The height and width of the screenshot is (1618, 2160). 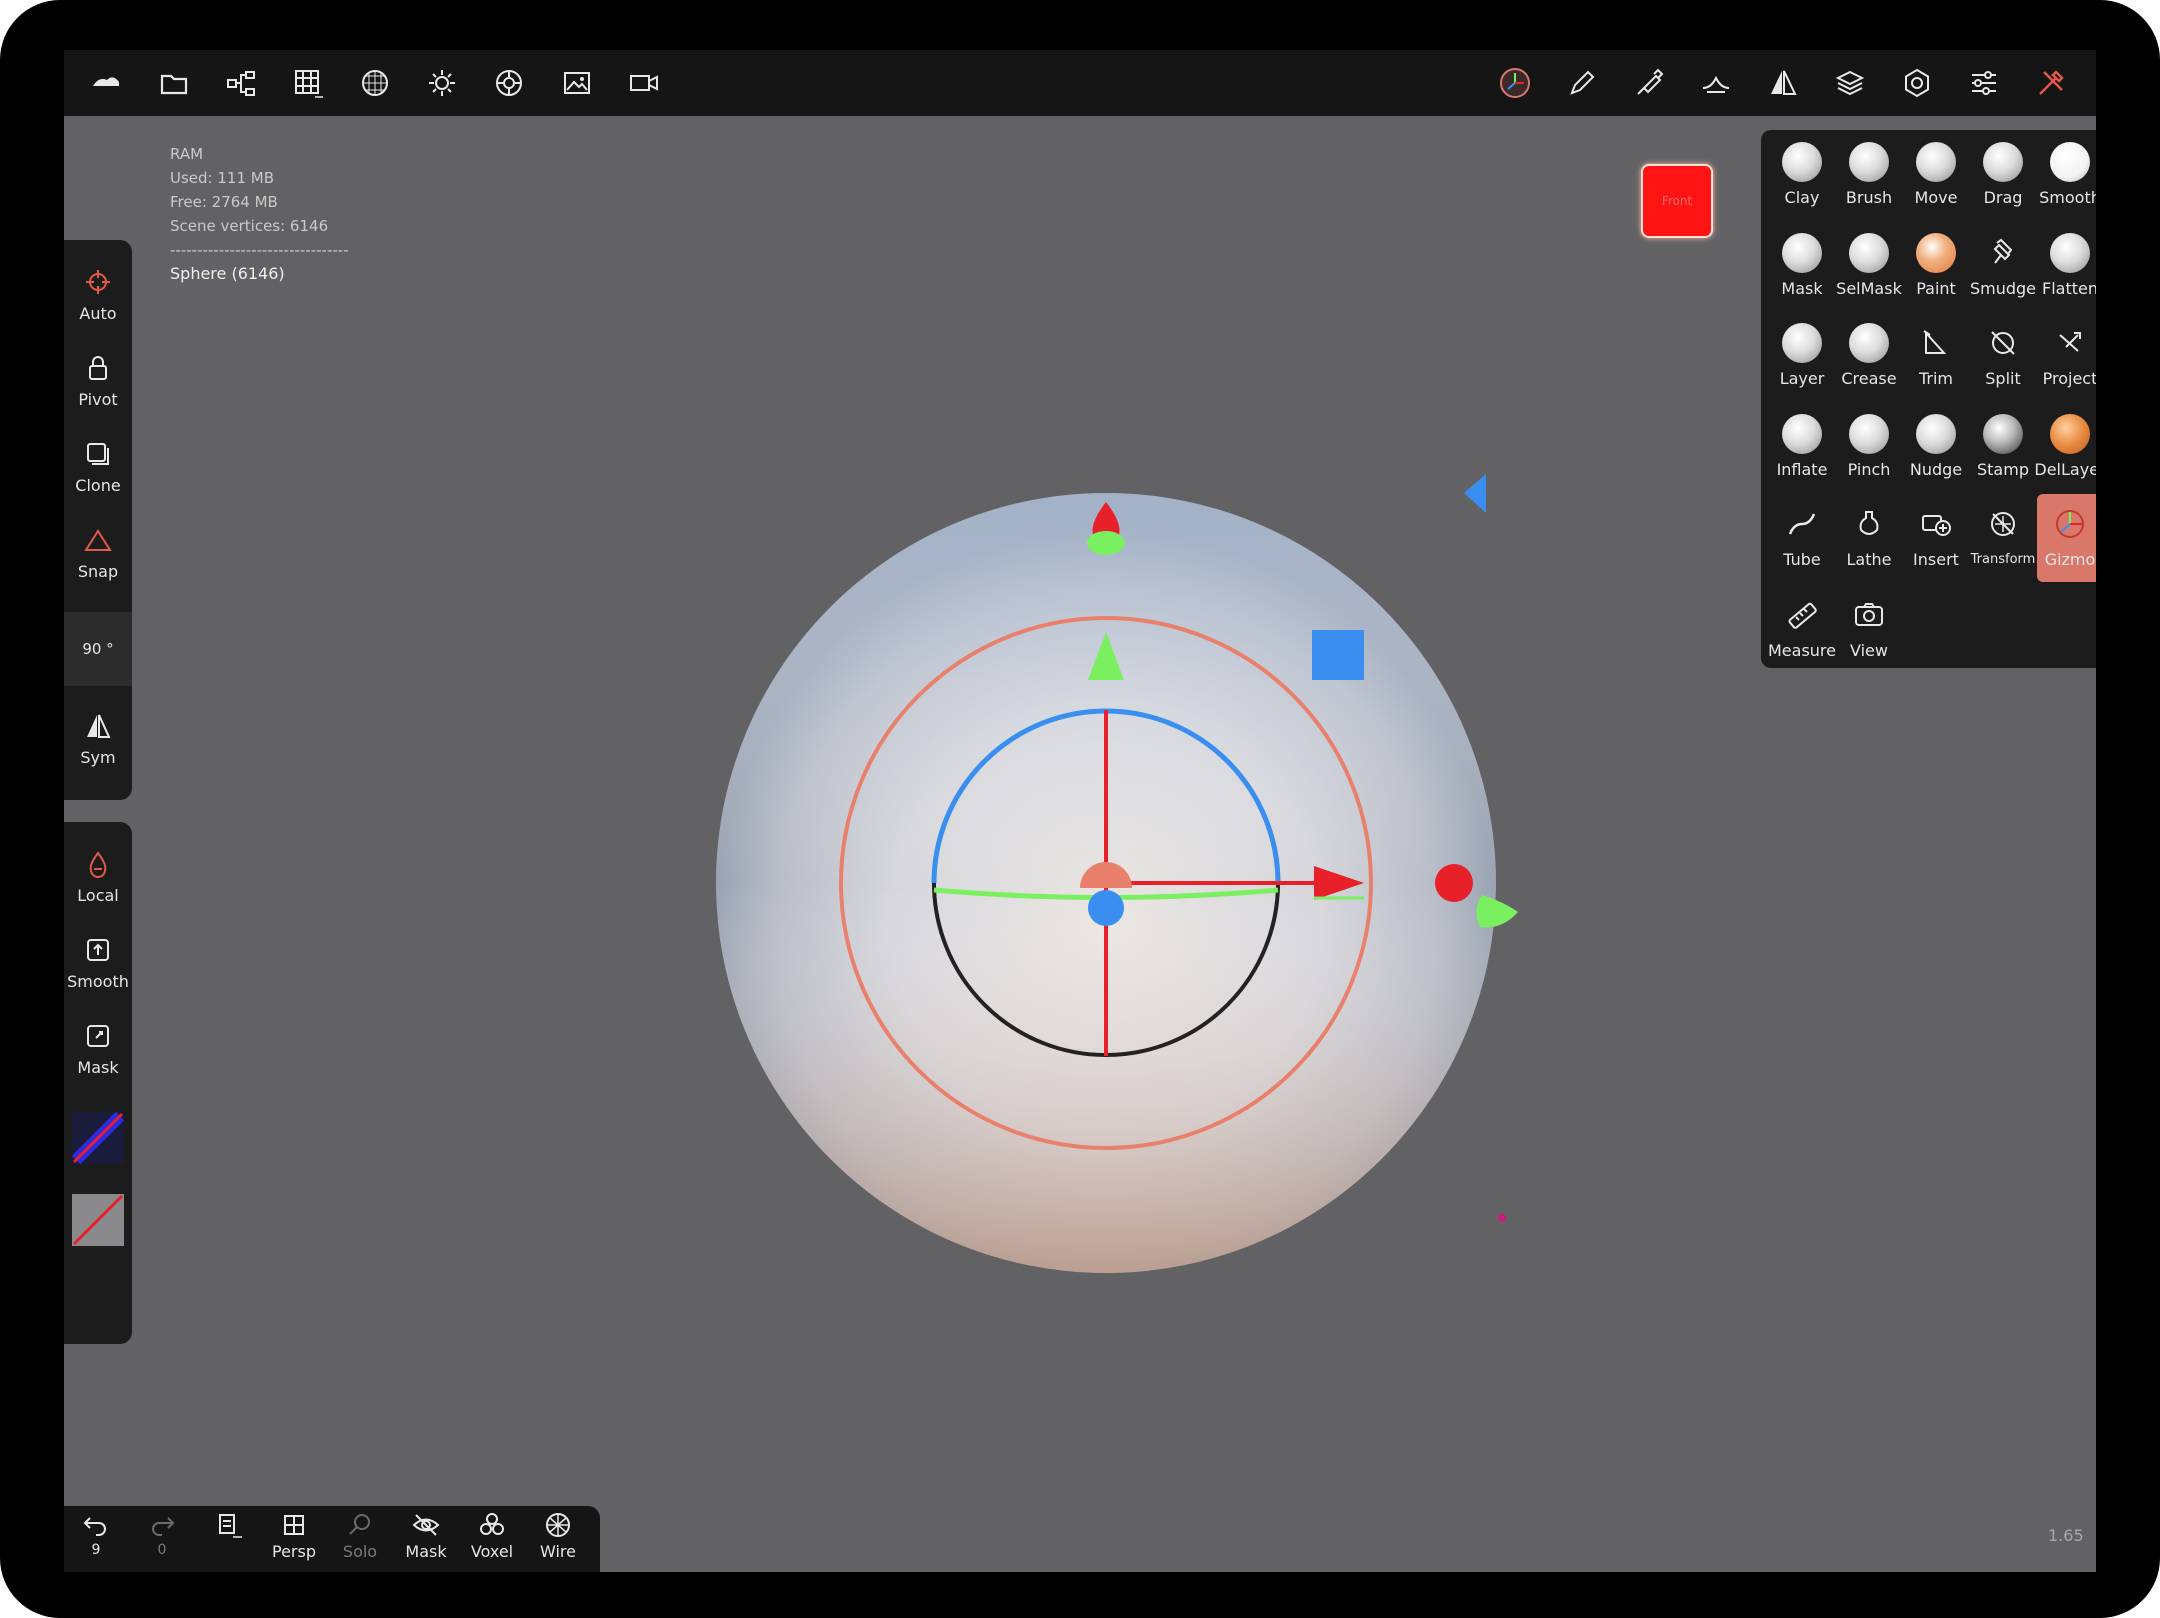 What do you see at coordinates (98, 742) in the screenshot?
I see `sym-button: Sym` at bounding box center [98, 742].